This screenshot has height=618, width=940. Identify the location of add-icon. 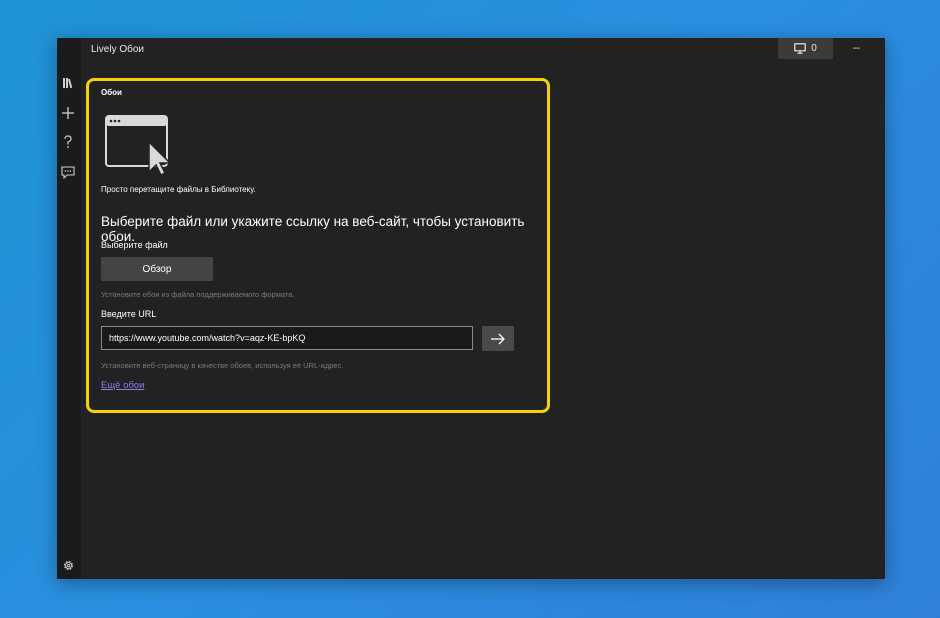
(68, 113).